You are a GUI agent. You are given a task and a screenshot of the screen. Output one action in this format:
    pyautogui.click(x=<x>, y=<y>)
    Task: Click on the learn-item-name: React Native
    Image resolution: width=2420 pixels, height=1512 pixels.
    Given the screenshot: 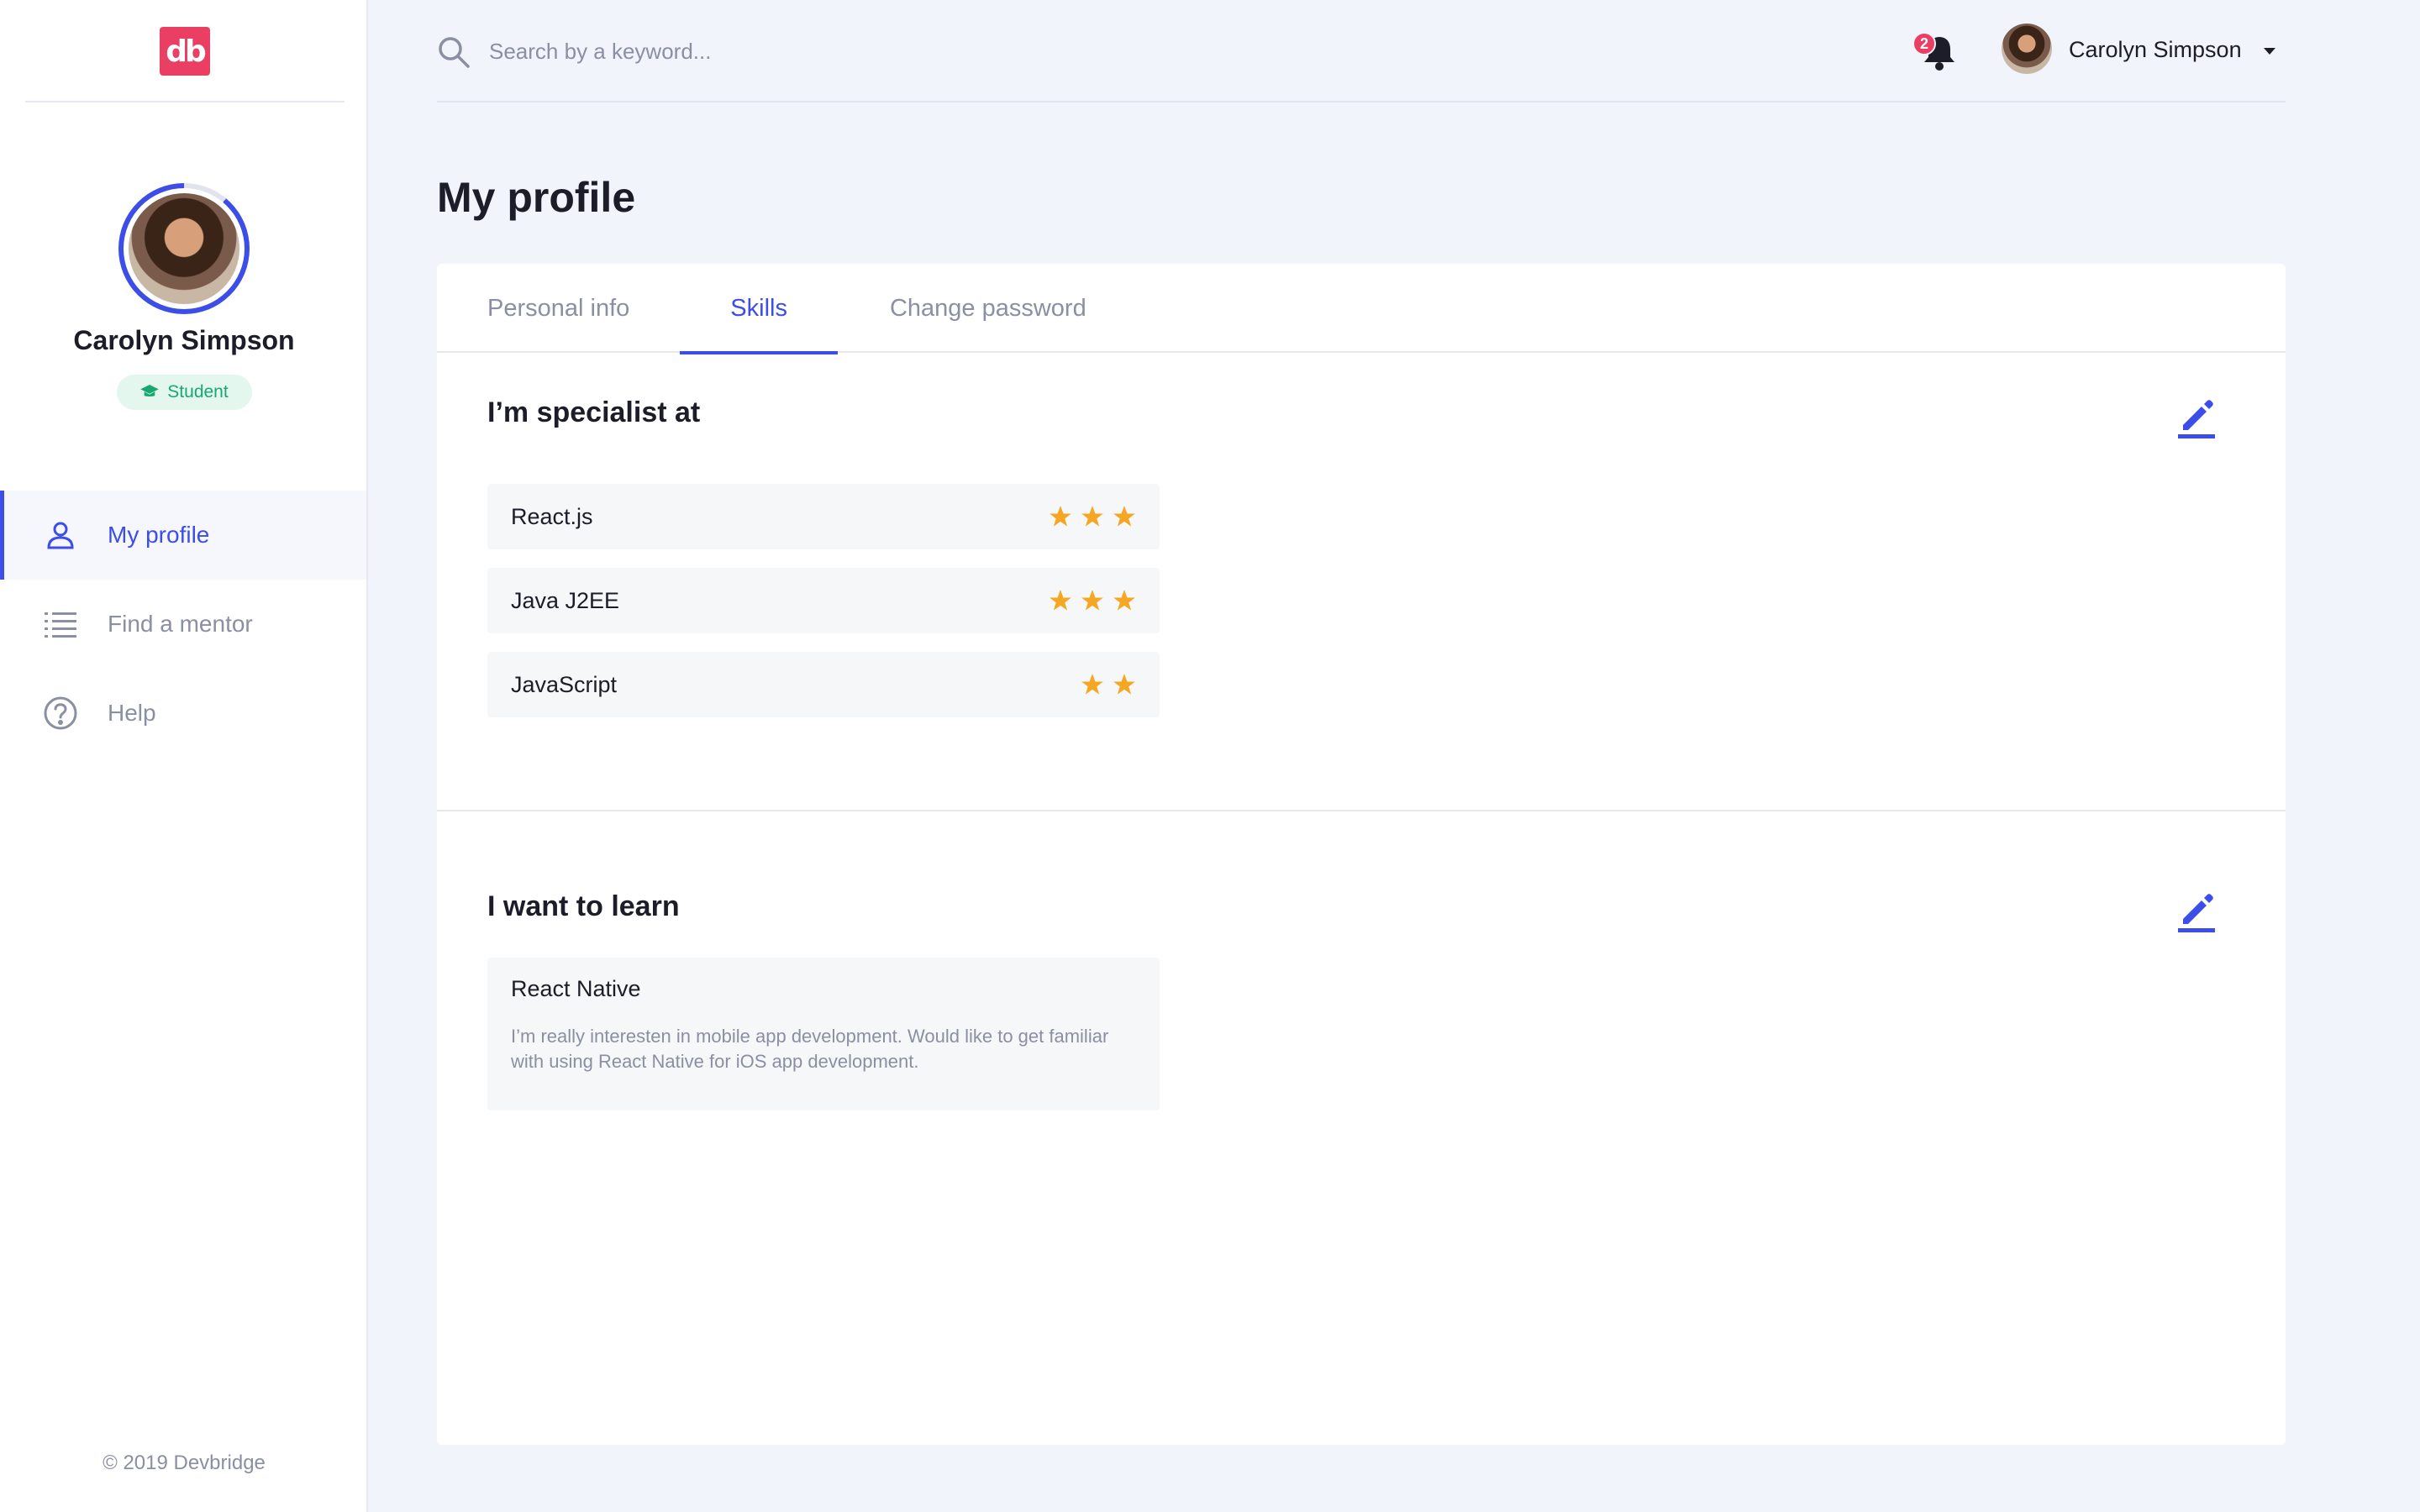 What is the action you would take?
    pyautogui.click(x=576, y=988)
    